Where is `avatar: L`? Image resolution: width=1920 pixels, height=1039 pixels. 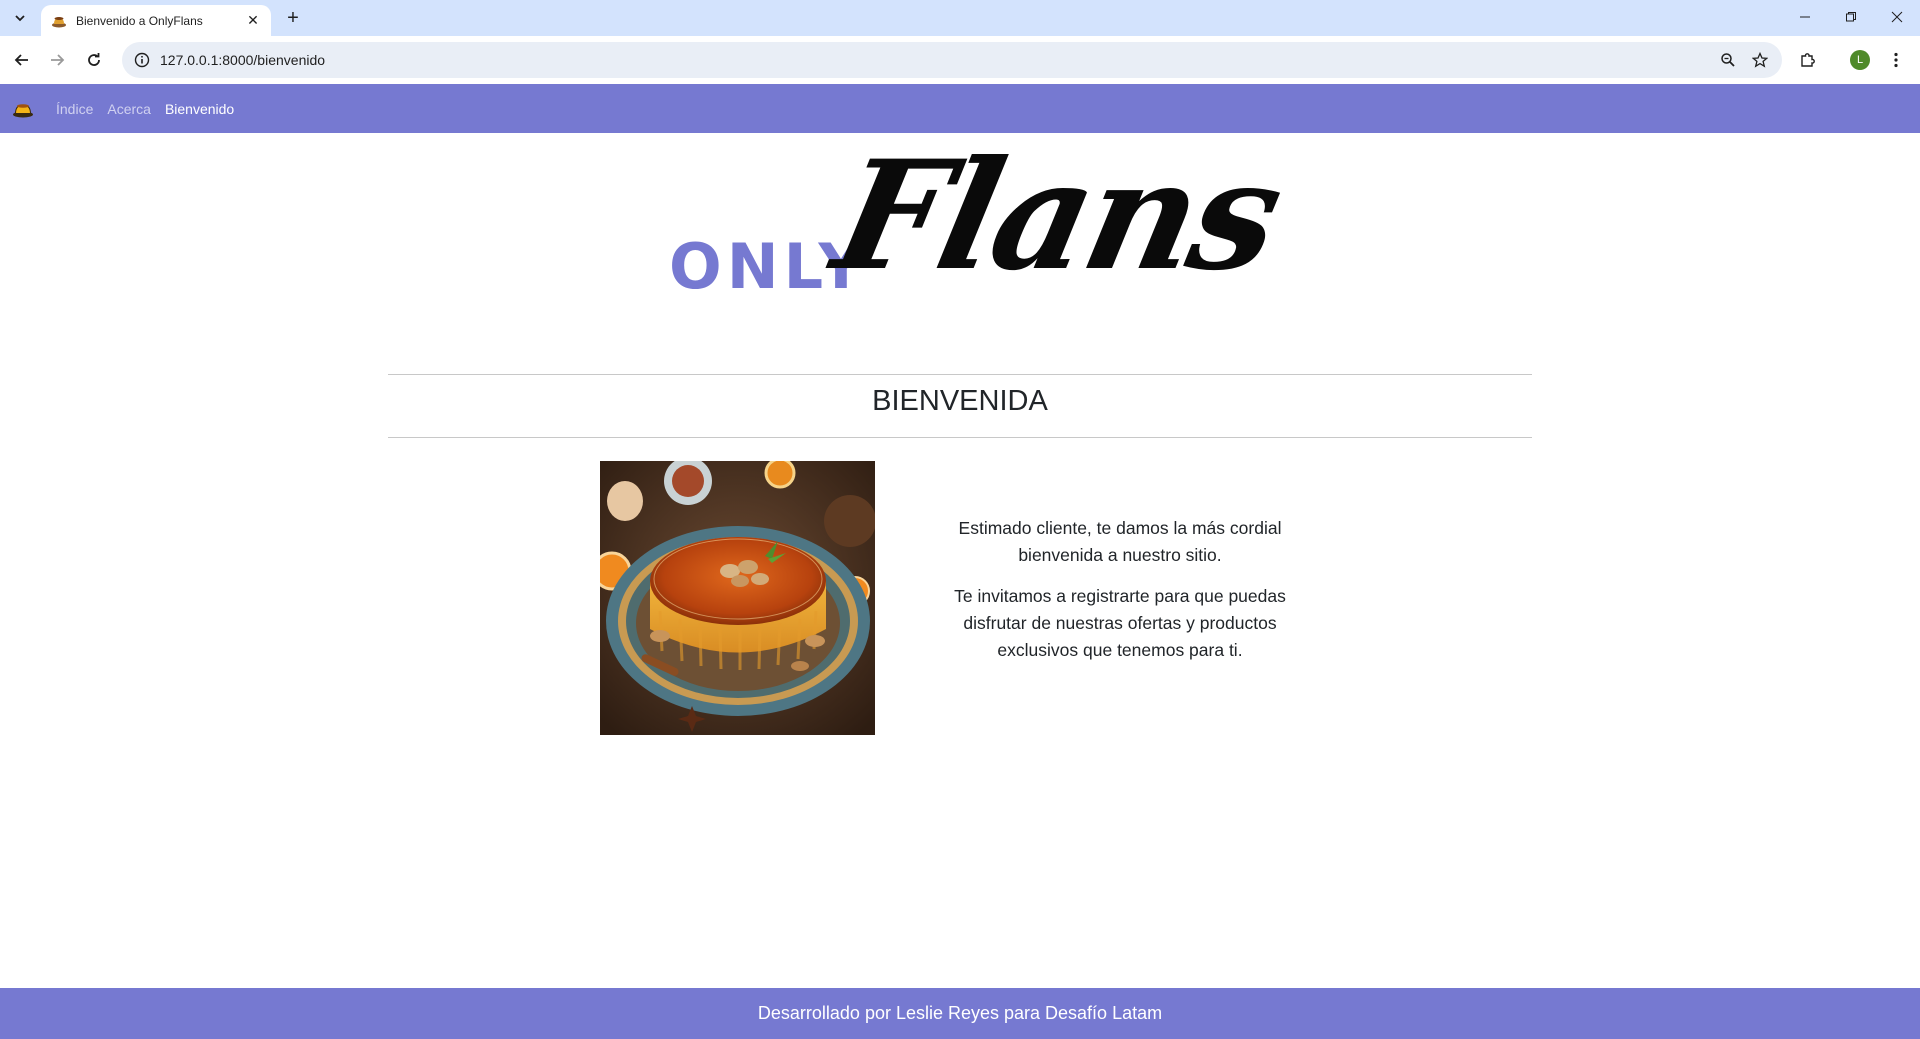
avatar: L is located at coordinates (1860, 60).